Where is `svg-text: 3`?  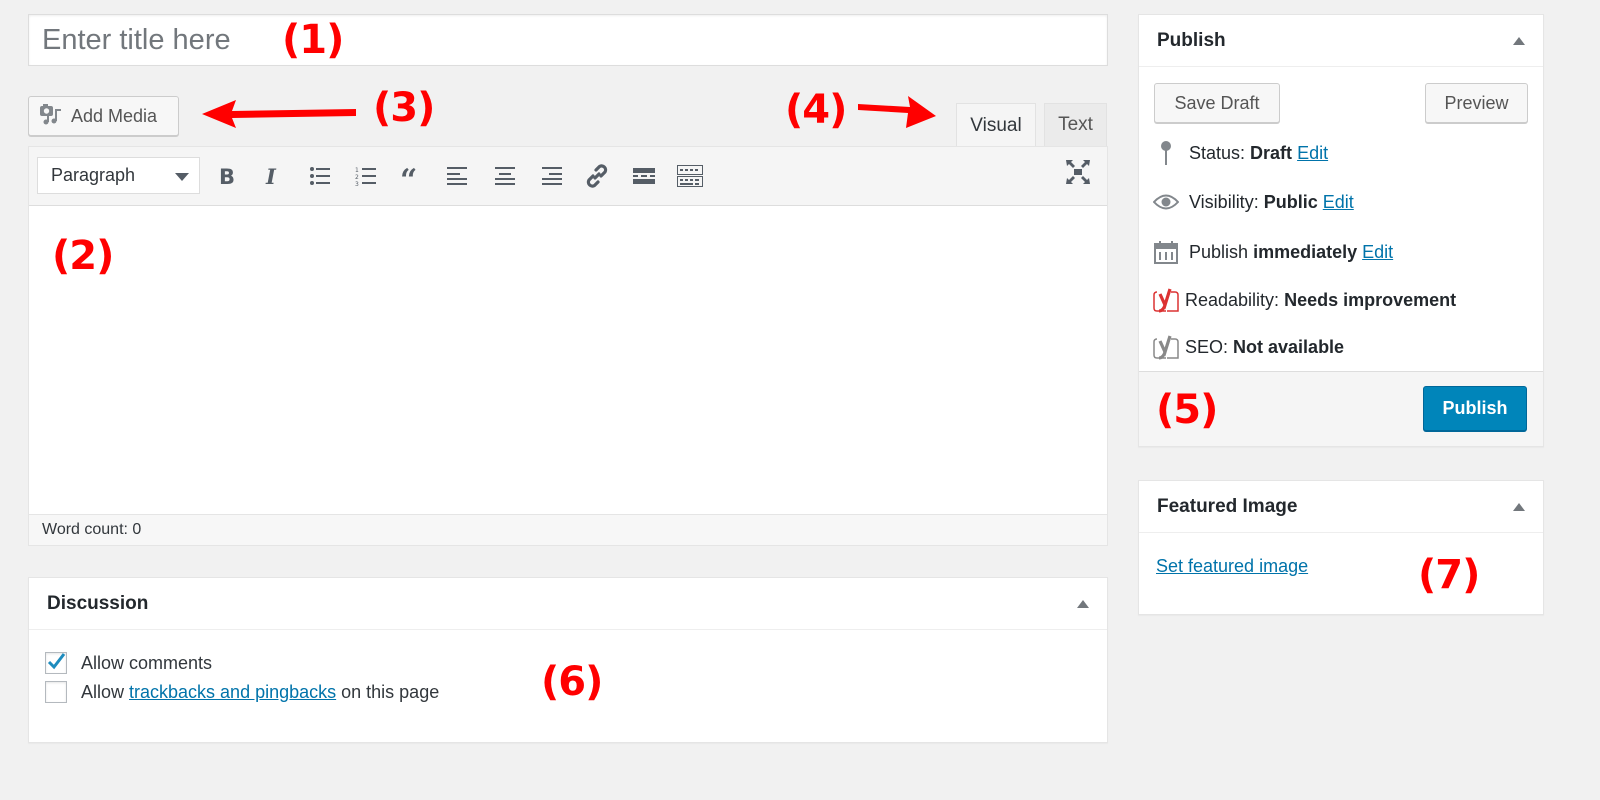
svg-text: 3 is located at coordinates (357, 183).